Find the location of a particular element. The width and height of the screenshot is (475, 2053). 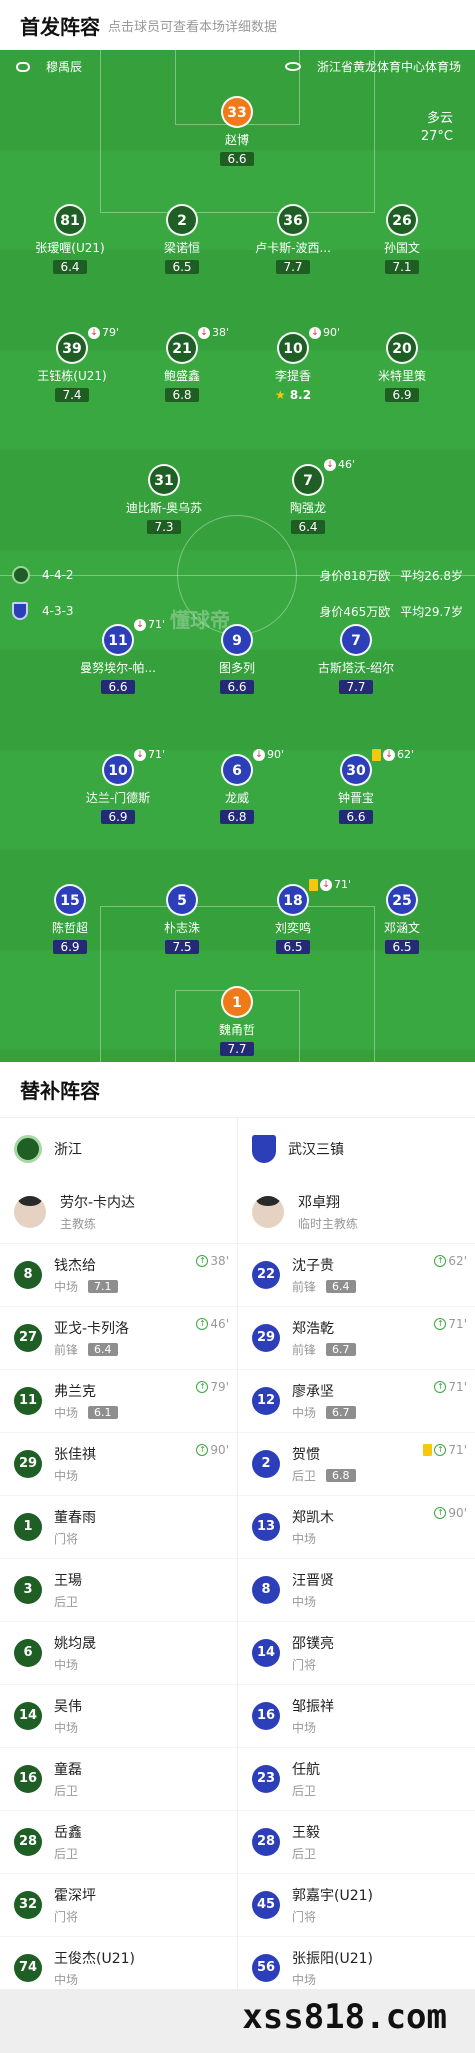

sub-player-rating: 6.4 is located at coordinates (341, 1286).